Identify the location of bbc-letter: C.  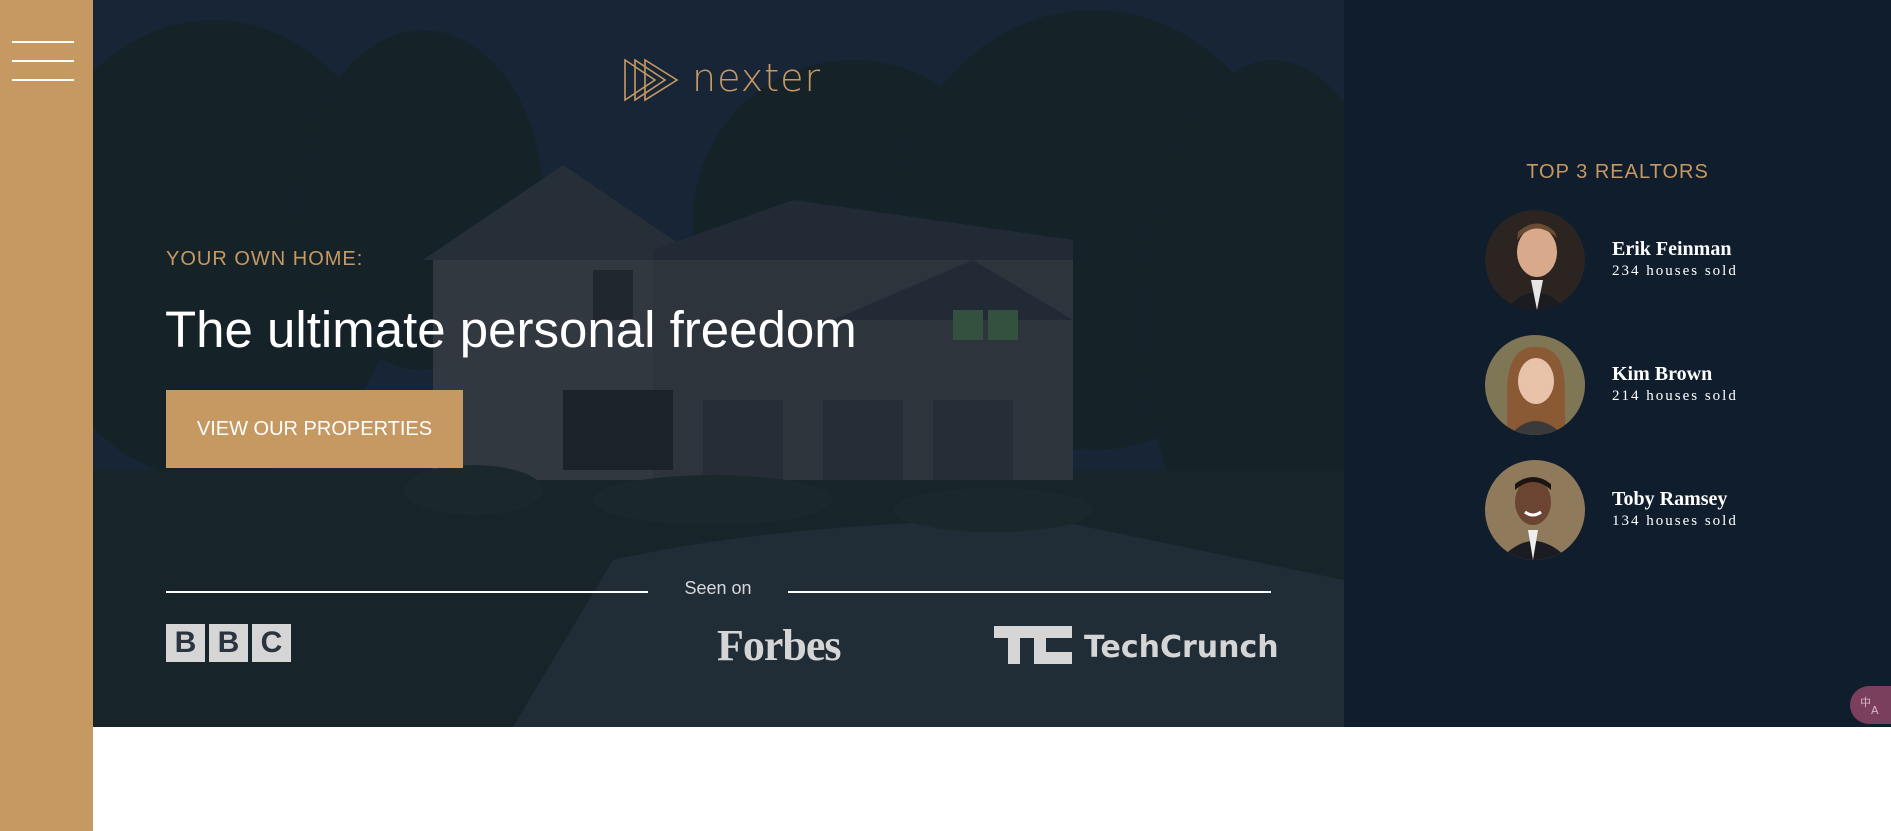
(271, 643).